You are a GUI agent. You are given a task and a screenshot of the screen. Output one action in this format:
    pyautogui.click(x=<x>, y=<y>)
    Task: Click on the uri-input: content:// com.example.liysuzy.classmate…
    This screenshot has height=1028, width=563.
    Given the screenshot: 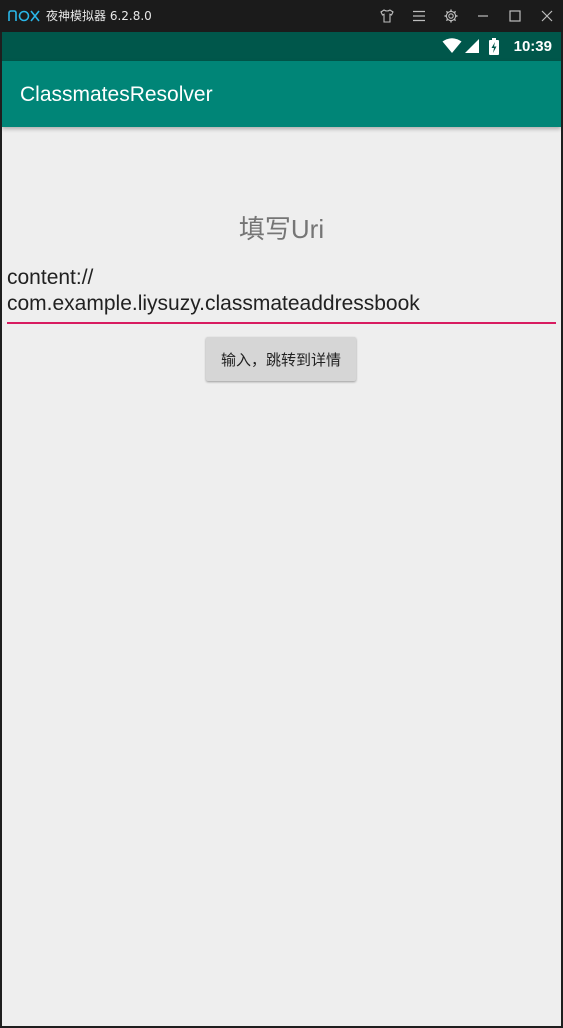 What is the action you would take?
    pyautogui.click(x=281, y=294)
    